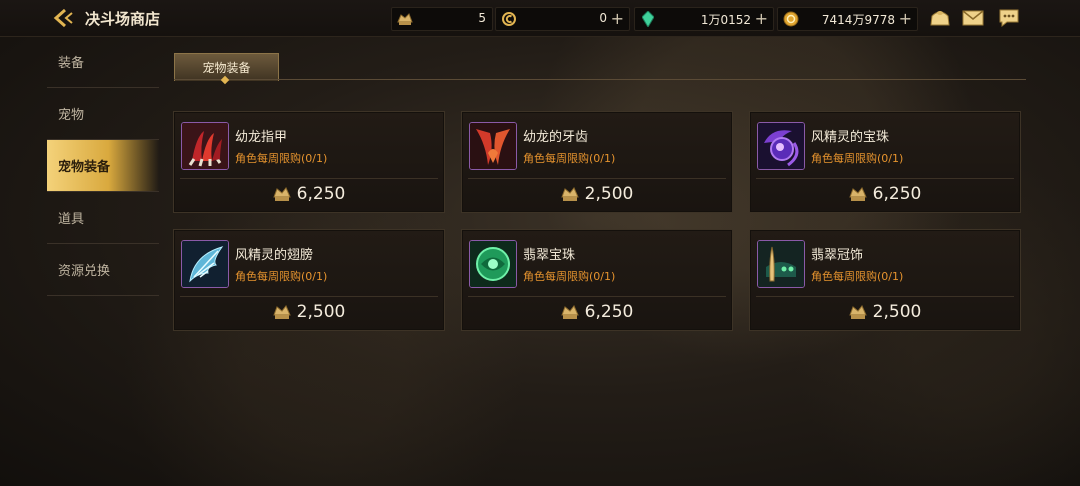  I want to click on resource-arena-coin: 5, so click(442, 19).